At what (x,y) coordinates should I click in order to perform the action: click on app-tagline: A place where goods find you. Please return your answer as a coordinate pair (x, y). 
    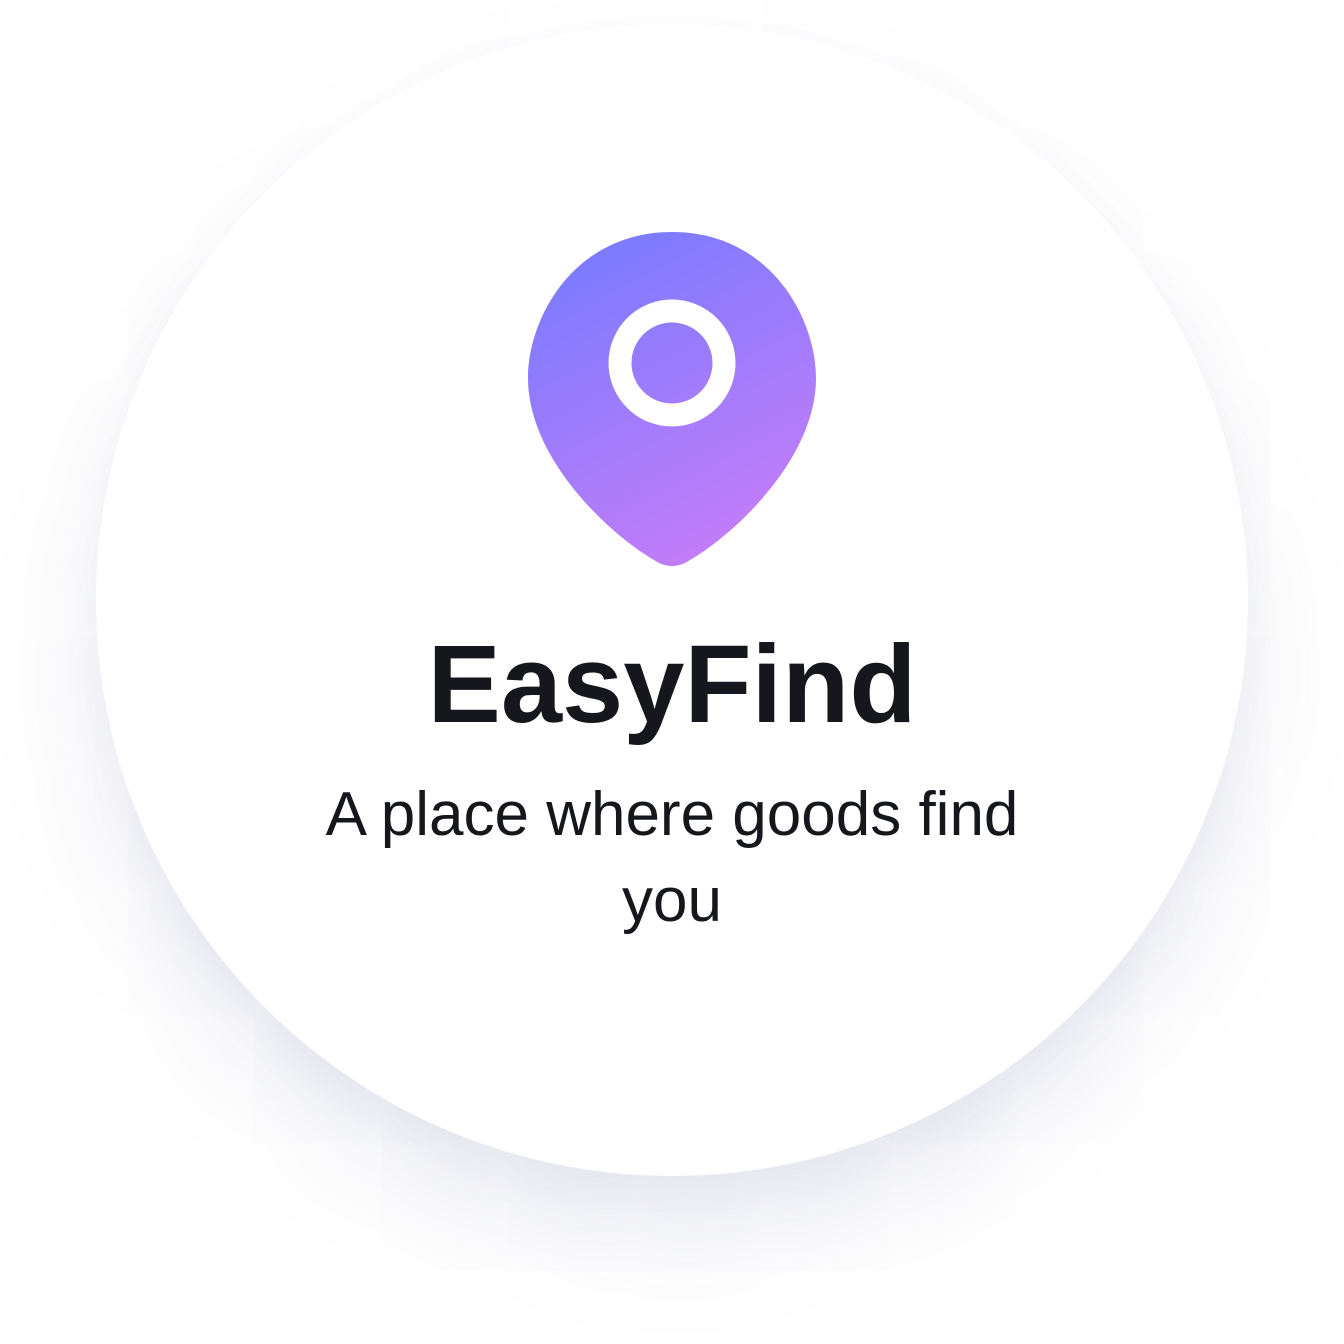
    Looking at the image, I should click on (672, 857).